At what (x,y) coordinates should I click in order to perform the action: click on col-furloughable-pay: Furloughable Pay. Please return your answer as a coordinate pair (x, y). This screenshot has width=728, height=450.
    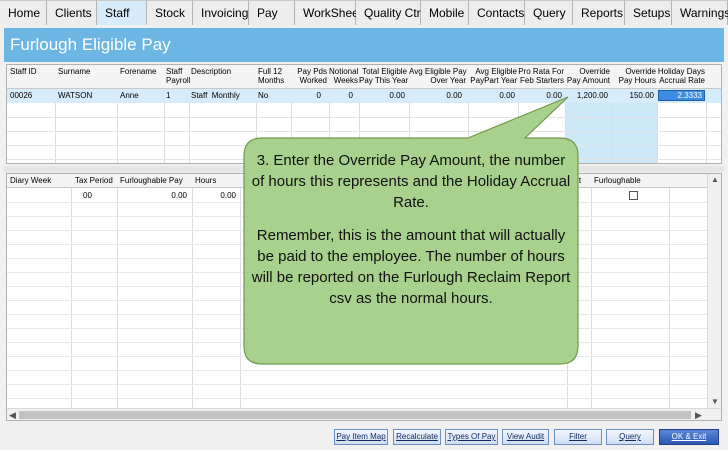
    Looking at the image, I should click on (151, 180).